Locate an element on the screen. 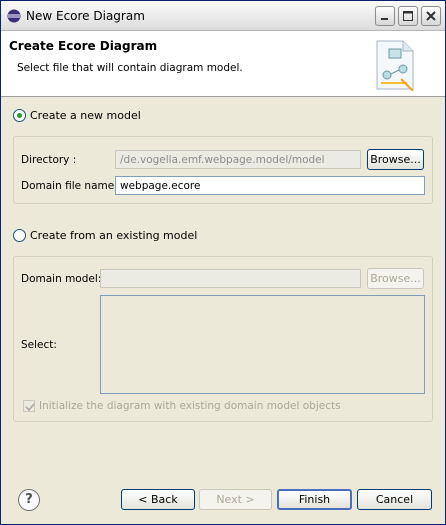 The image size is (446, 525). diagram-wizard-icon is located at coordinates (395, 65).